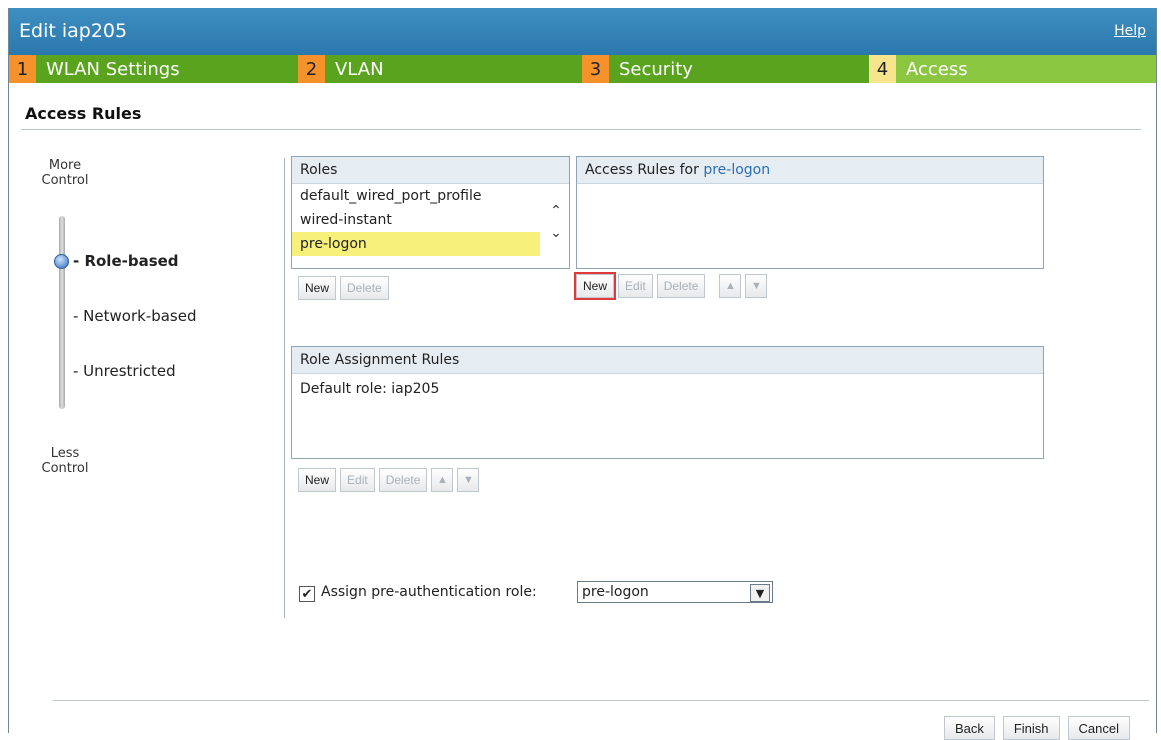 The height and width of the screenshot is (740, 1161). I want to click on preauth-role-select: pre-logon ▼, so click(675, 592).